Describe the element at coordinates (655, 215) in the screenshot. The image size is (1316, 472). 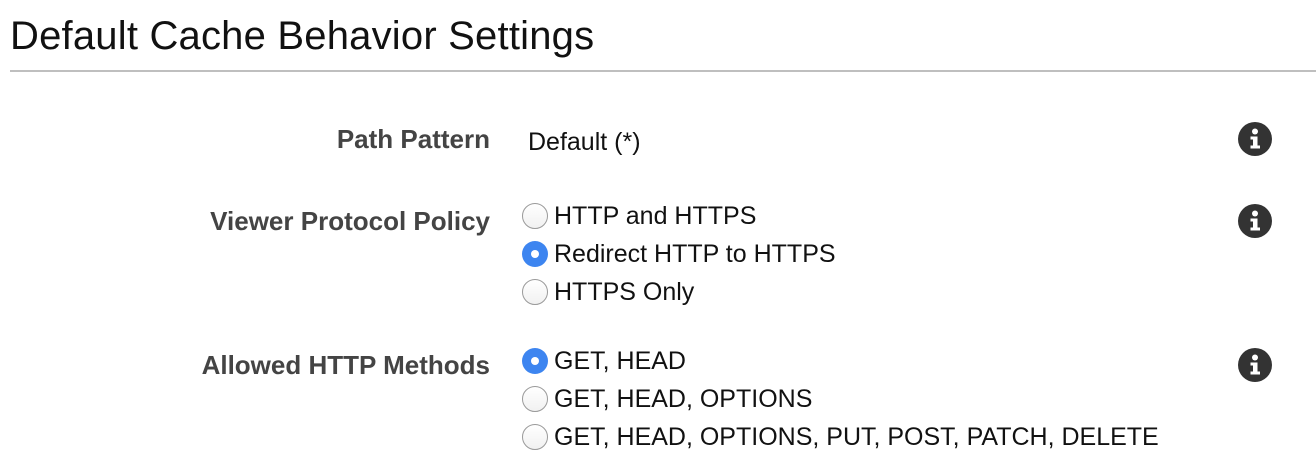
I see `radio-label: HTTP and HTTPS` at that location.